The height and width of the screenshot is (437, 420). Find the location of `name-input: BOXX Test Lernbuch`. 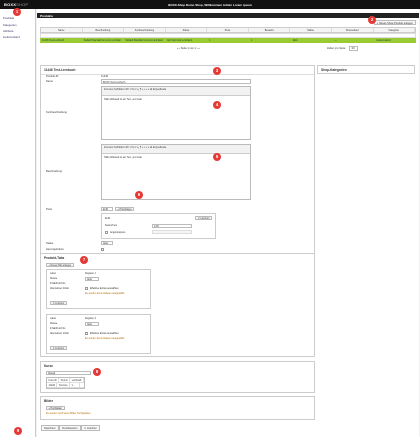

name-input: BOXX Test Lernbuch is located at coordinates (176, 81).